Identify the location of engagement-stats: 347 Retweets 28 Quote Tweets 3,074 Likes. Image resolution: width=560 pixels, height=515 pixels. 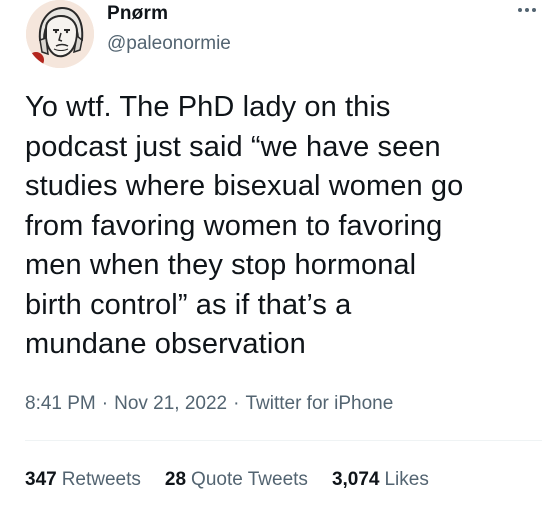
(227, 480).